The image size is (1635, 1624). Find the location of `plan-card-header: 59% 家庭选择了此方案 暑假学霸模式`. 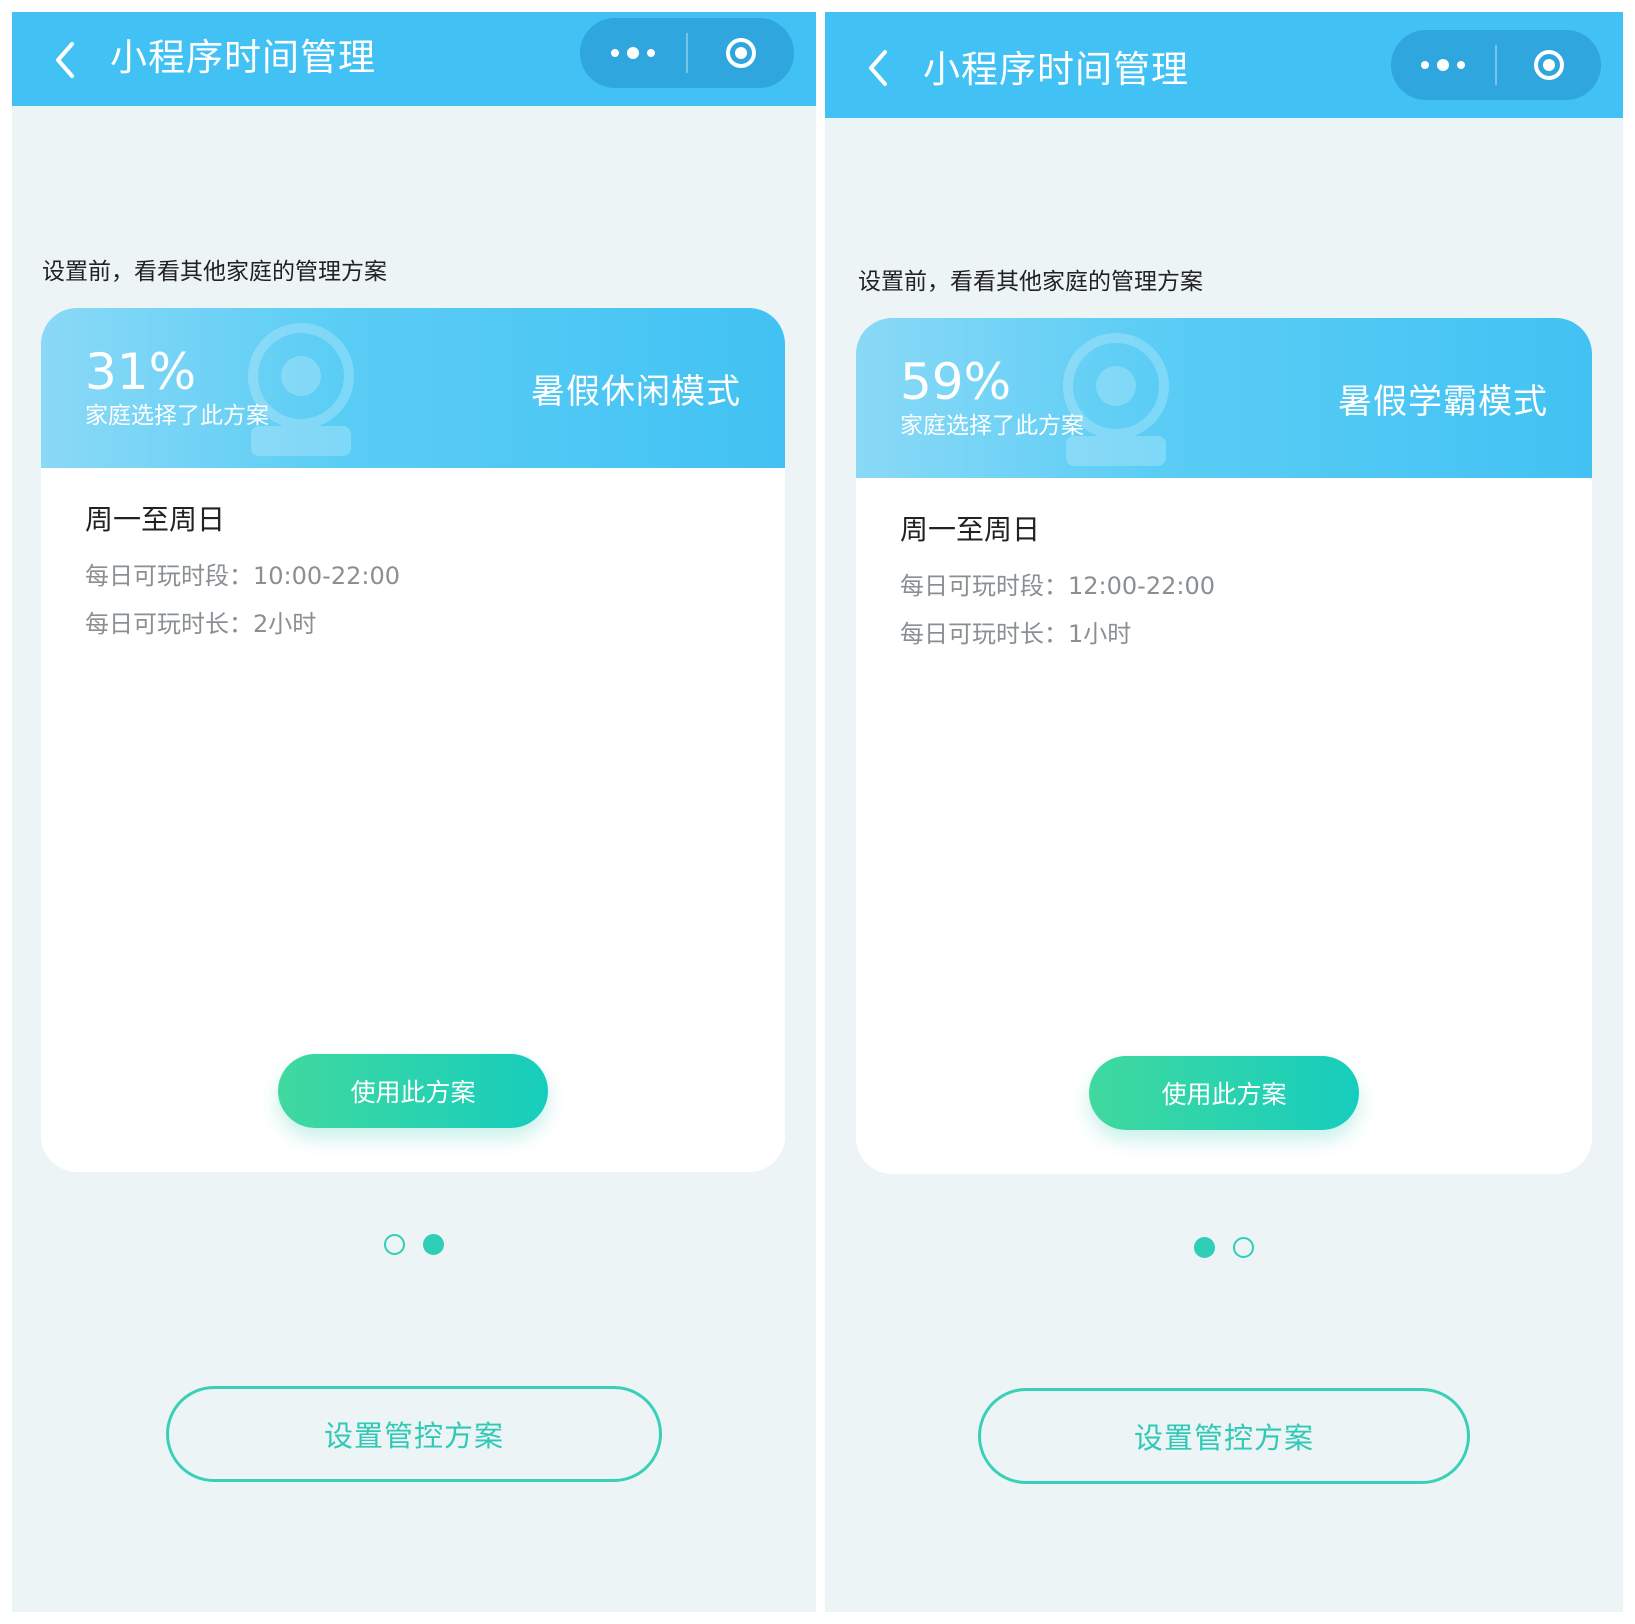

plan-card-header: 59% 家庭选择了此方案 暑假学霸模式 is located at coordinates (1224, 398).